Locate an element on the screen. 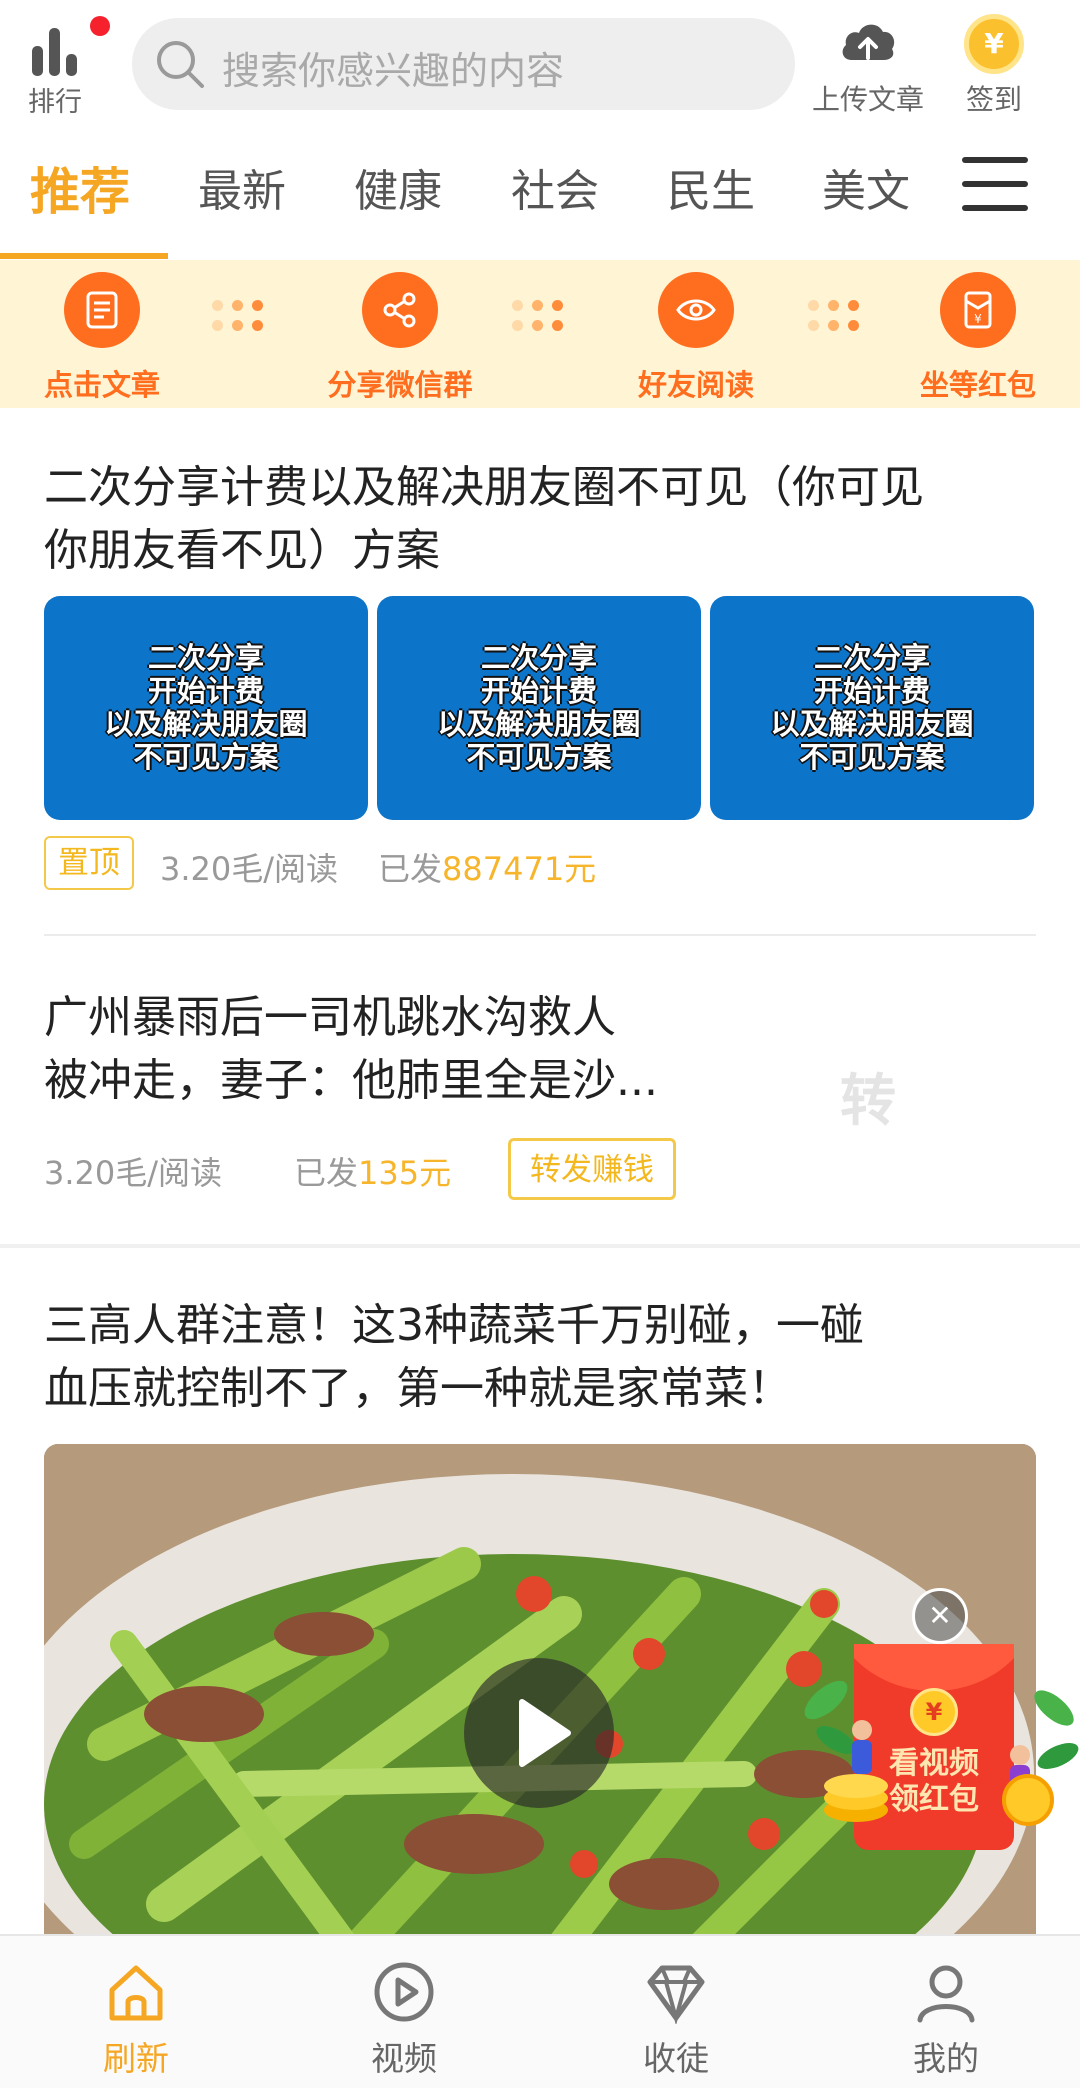 The width and height of the screenshot is (1080, 2088). article-paid-total: 已发887471元 is located at coordinates (487, 867).